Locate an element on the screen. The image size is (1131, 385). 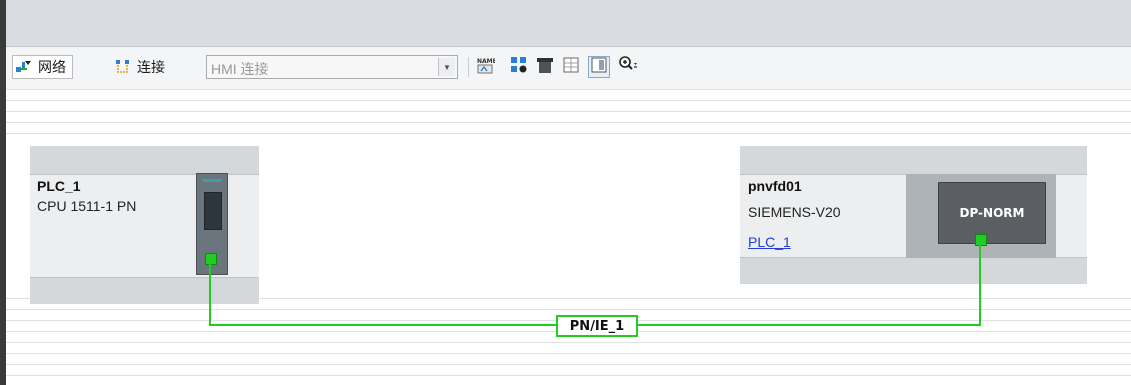
network-view-button: 网络 is located at coordinates (42, 67).